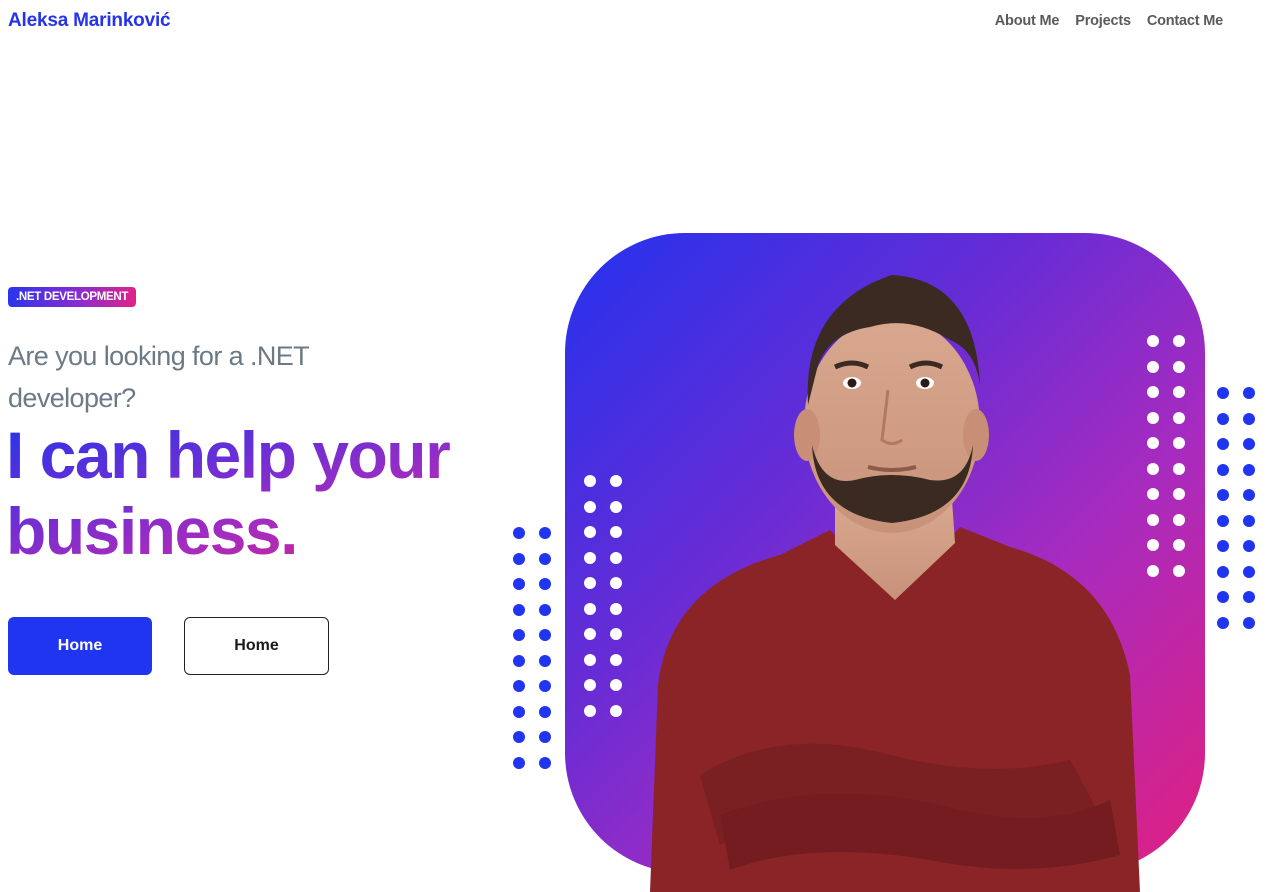  Describe the element at coordinates (1027, 21) in the screenshot. I see `nav-link-about-me: About Me` at that location.